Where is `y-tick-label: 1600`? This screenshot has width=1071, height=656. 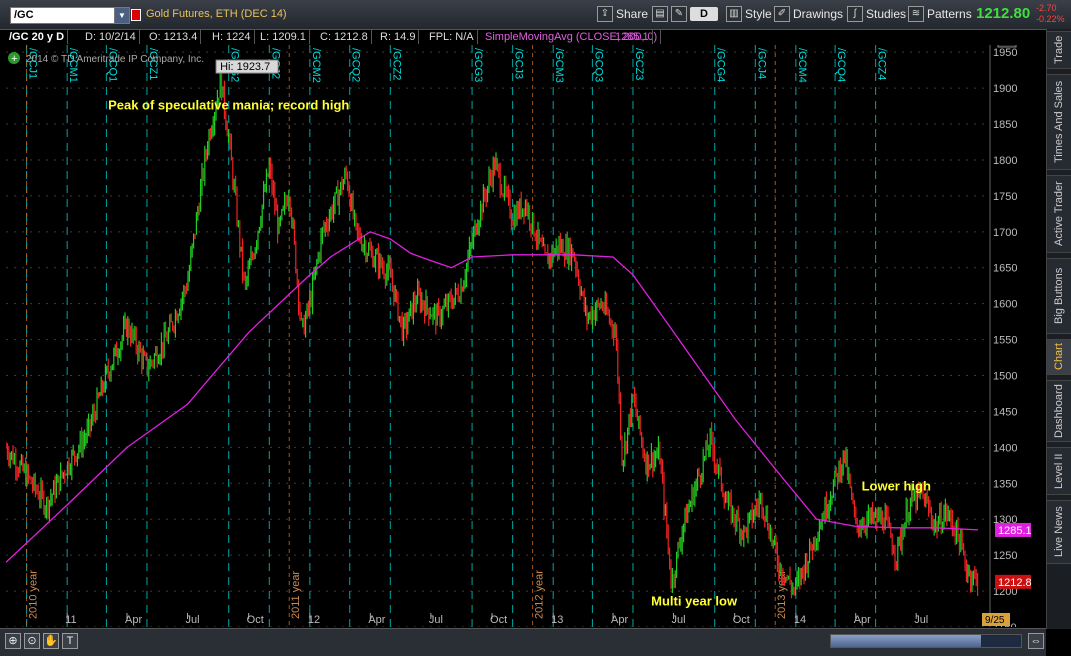
y-tick-label: 1600 is located at coordinates (1005, 305).